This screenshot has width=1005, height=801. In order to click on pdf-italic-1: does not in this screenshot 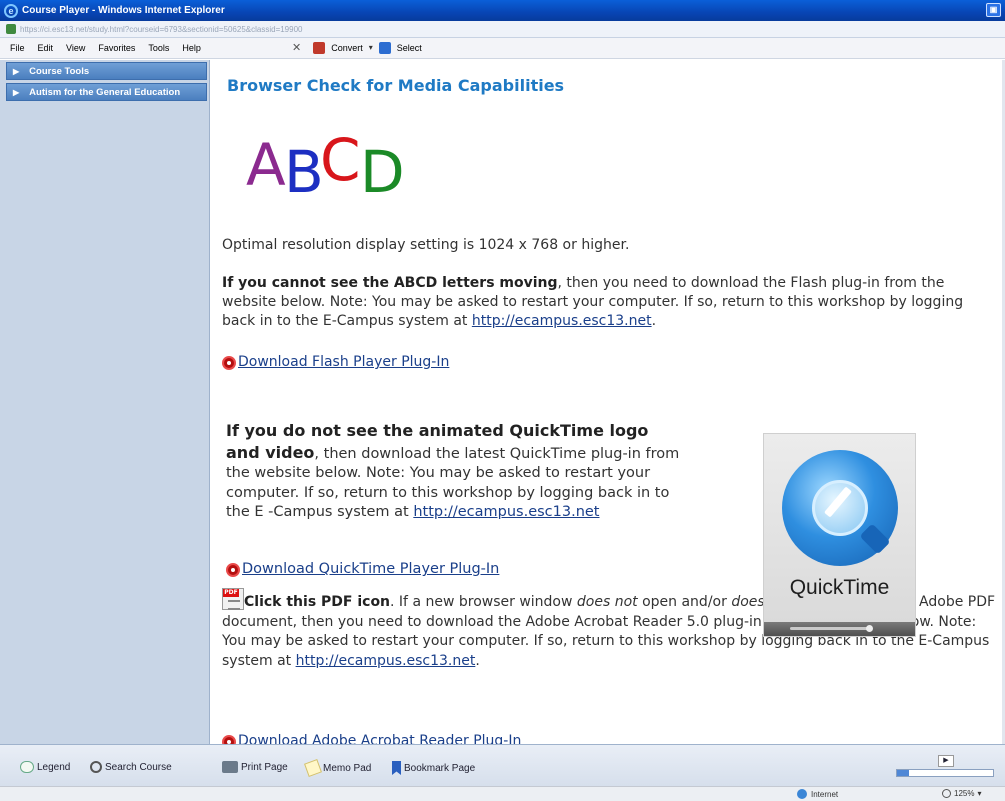, I will do `click(607, 602)`.